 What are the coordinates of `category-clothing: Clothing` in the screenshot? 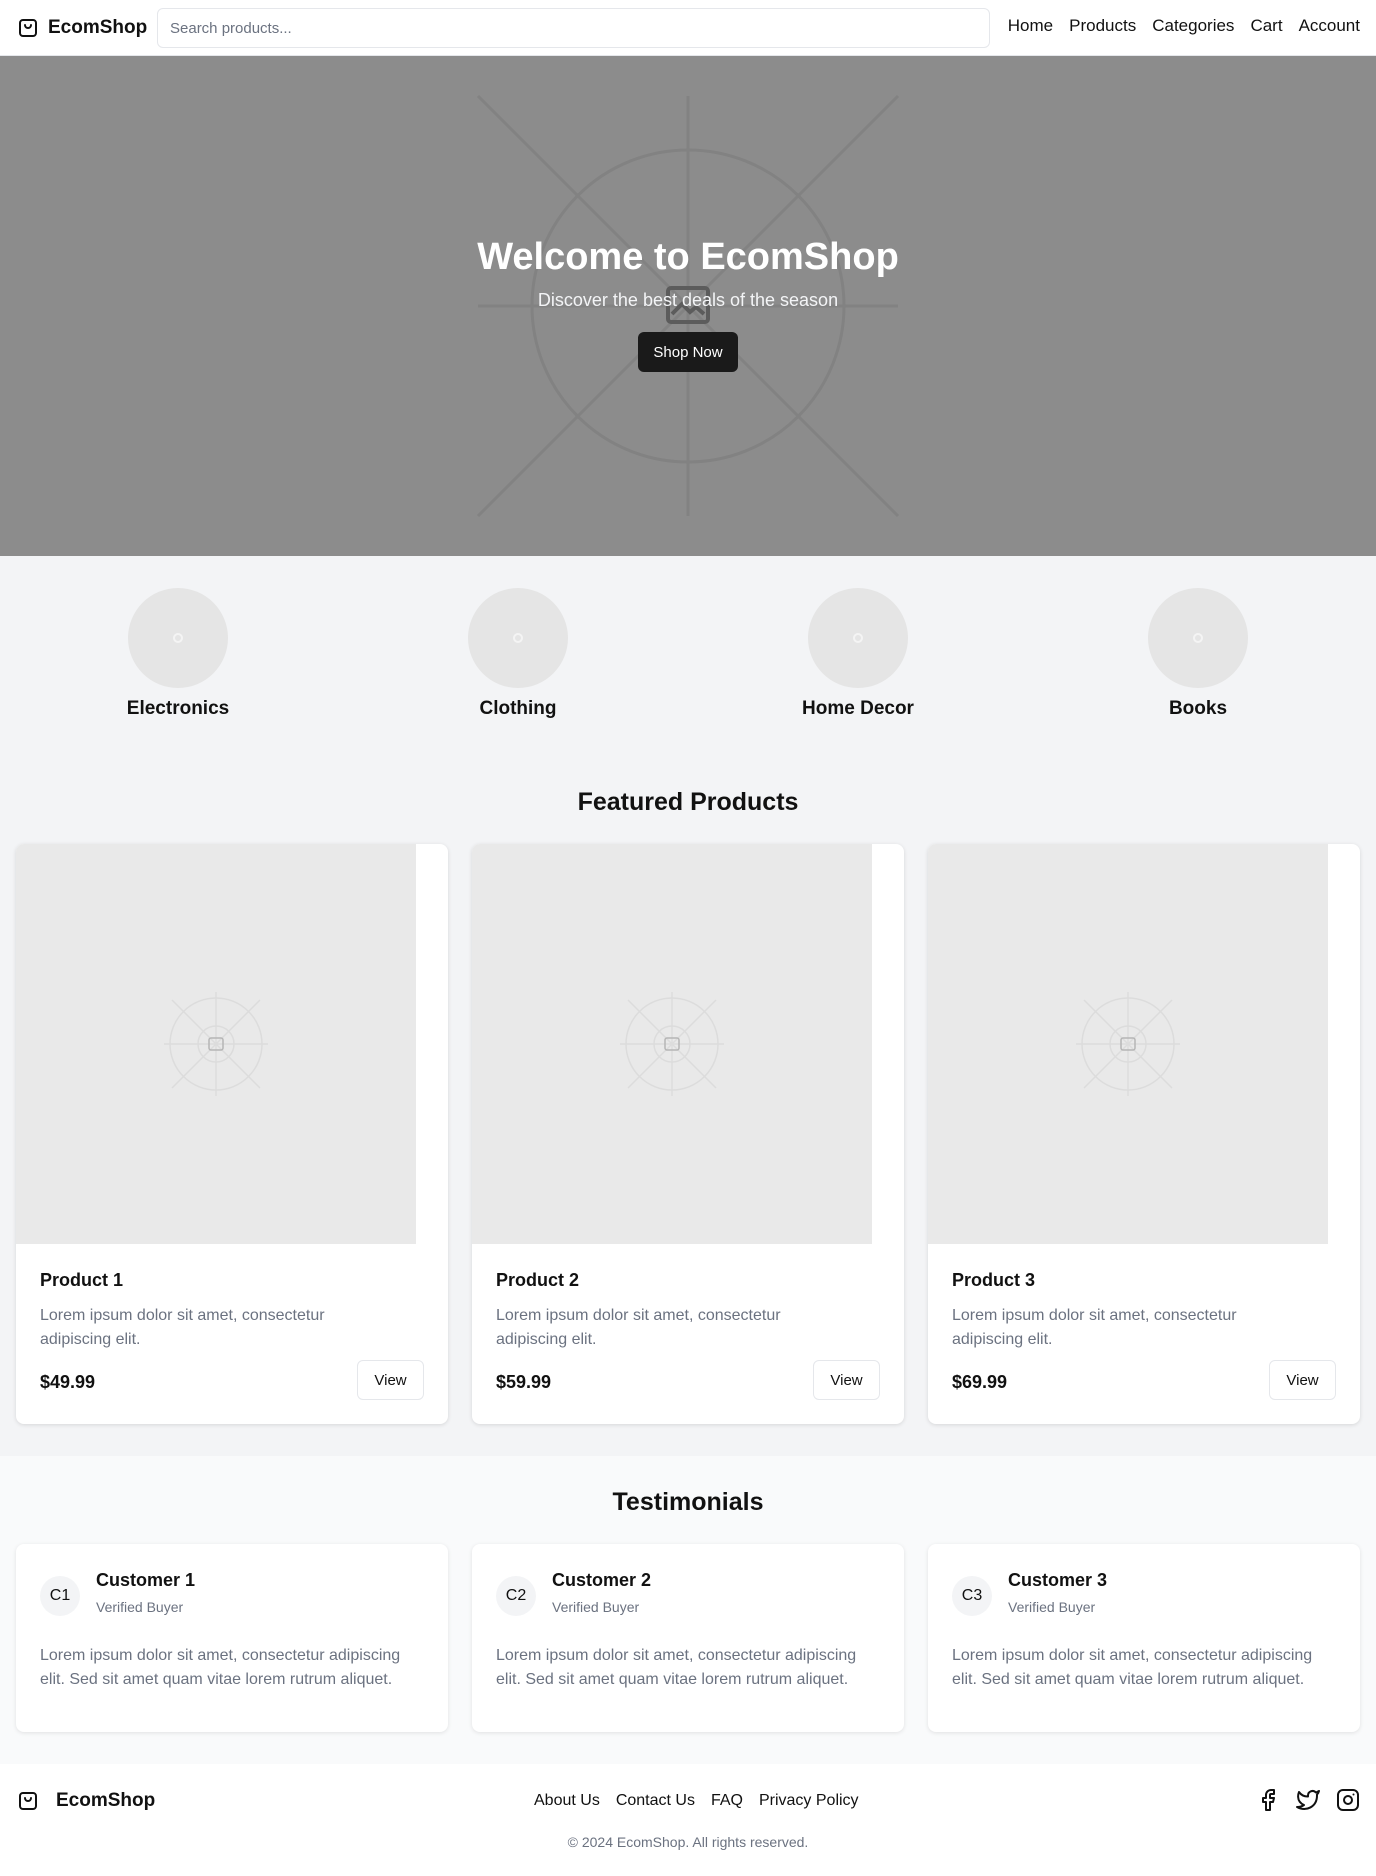 It's located at (518, 654).